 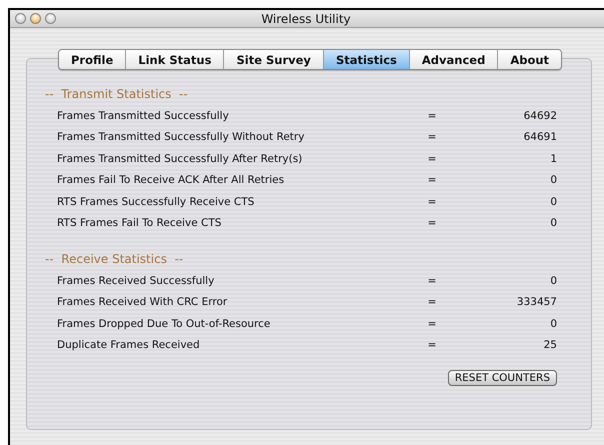 I want to click on tab: Statistics, so click(x=367, y=59).